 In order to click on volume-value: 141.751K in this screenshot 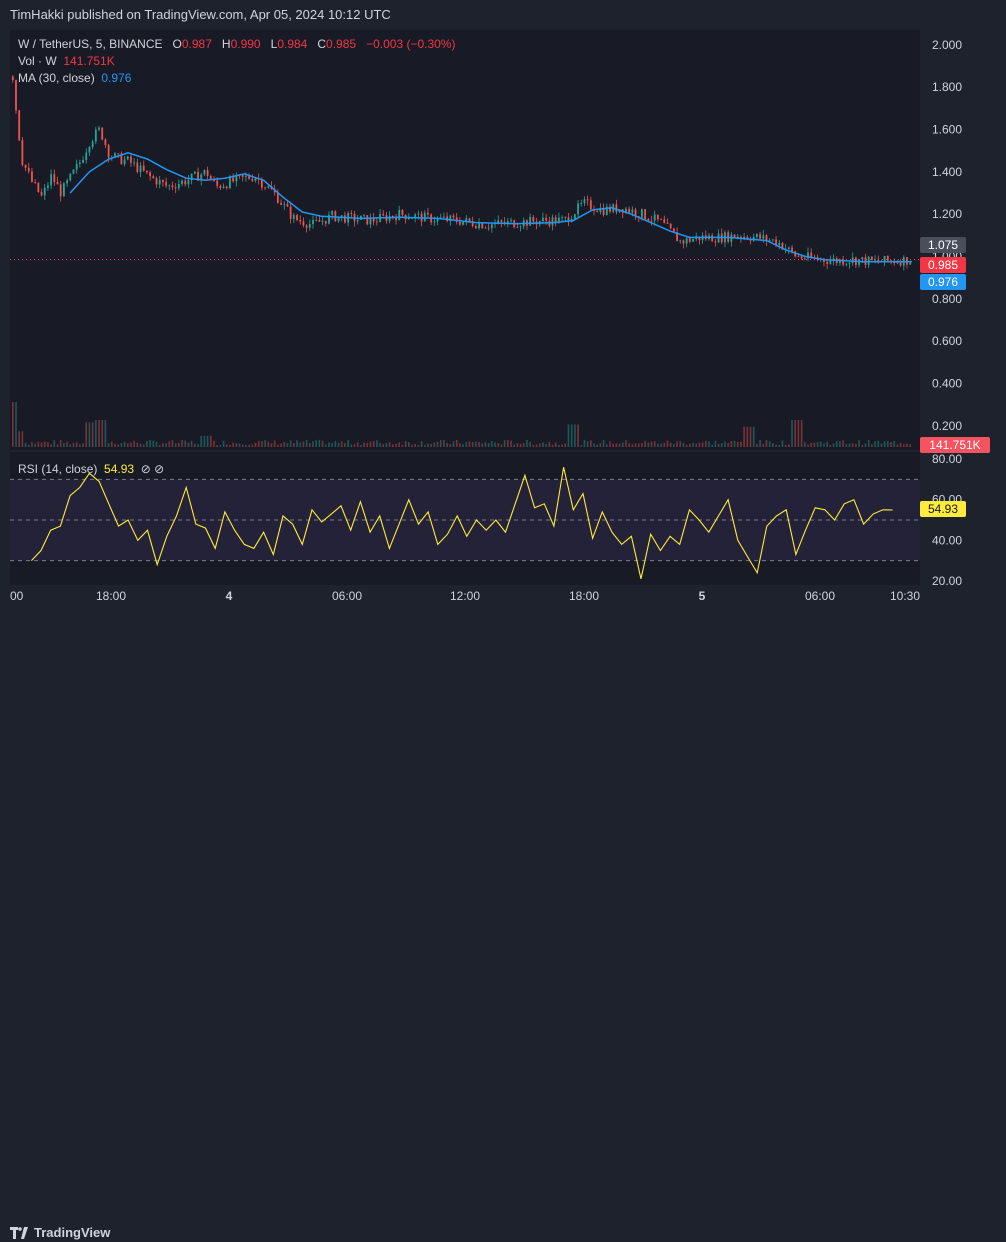, I will do `click(89, 61)`.